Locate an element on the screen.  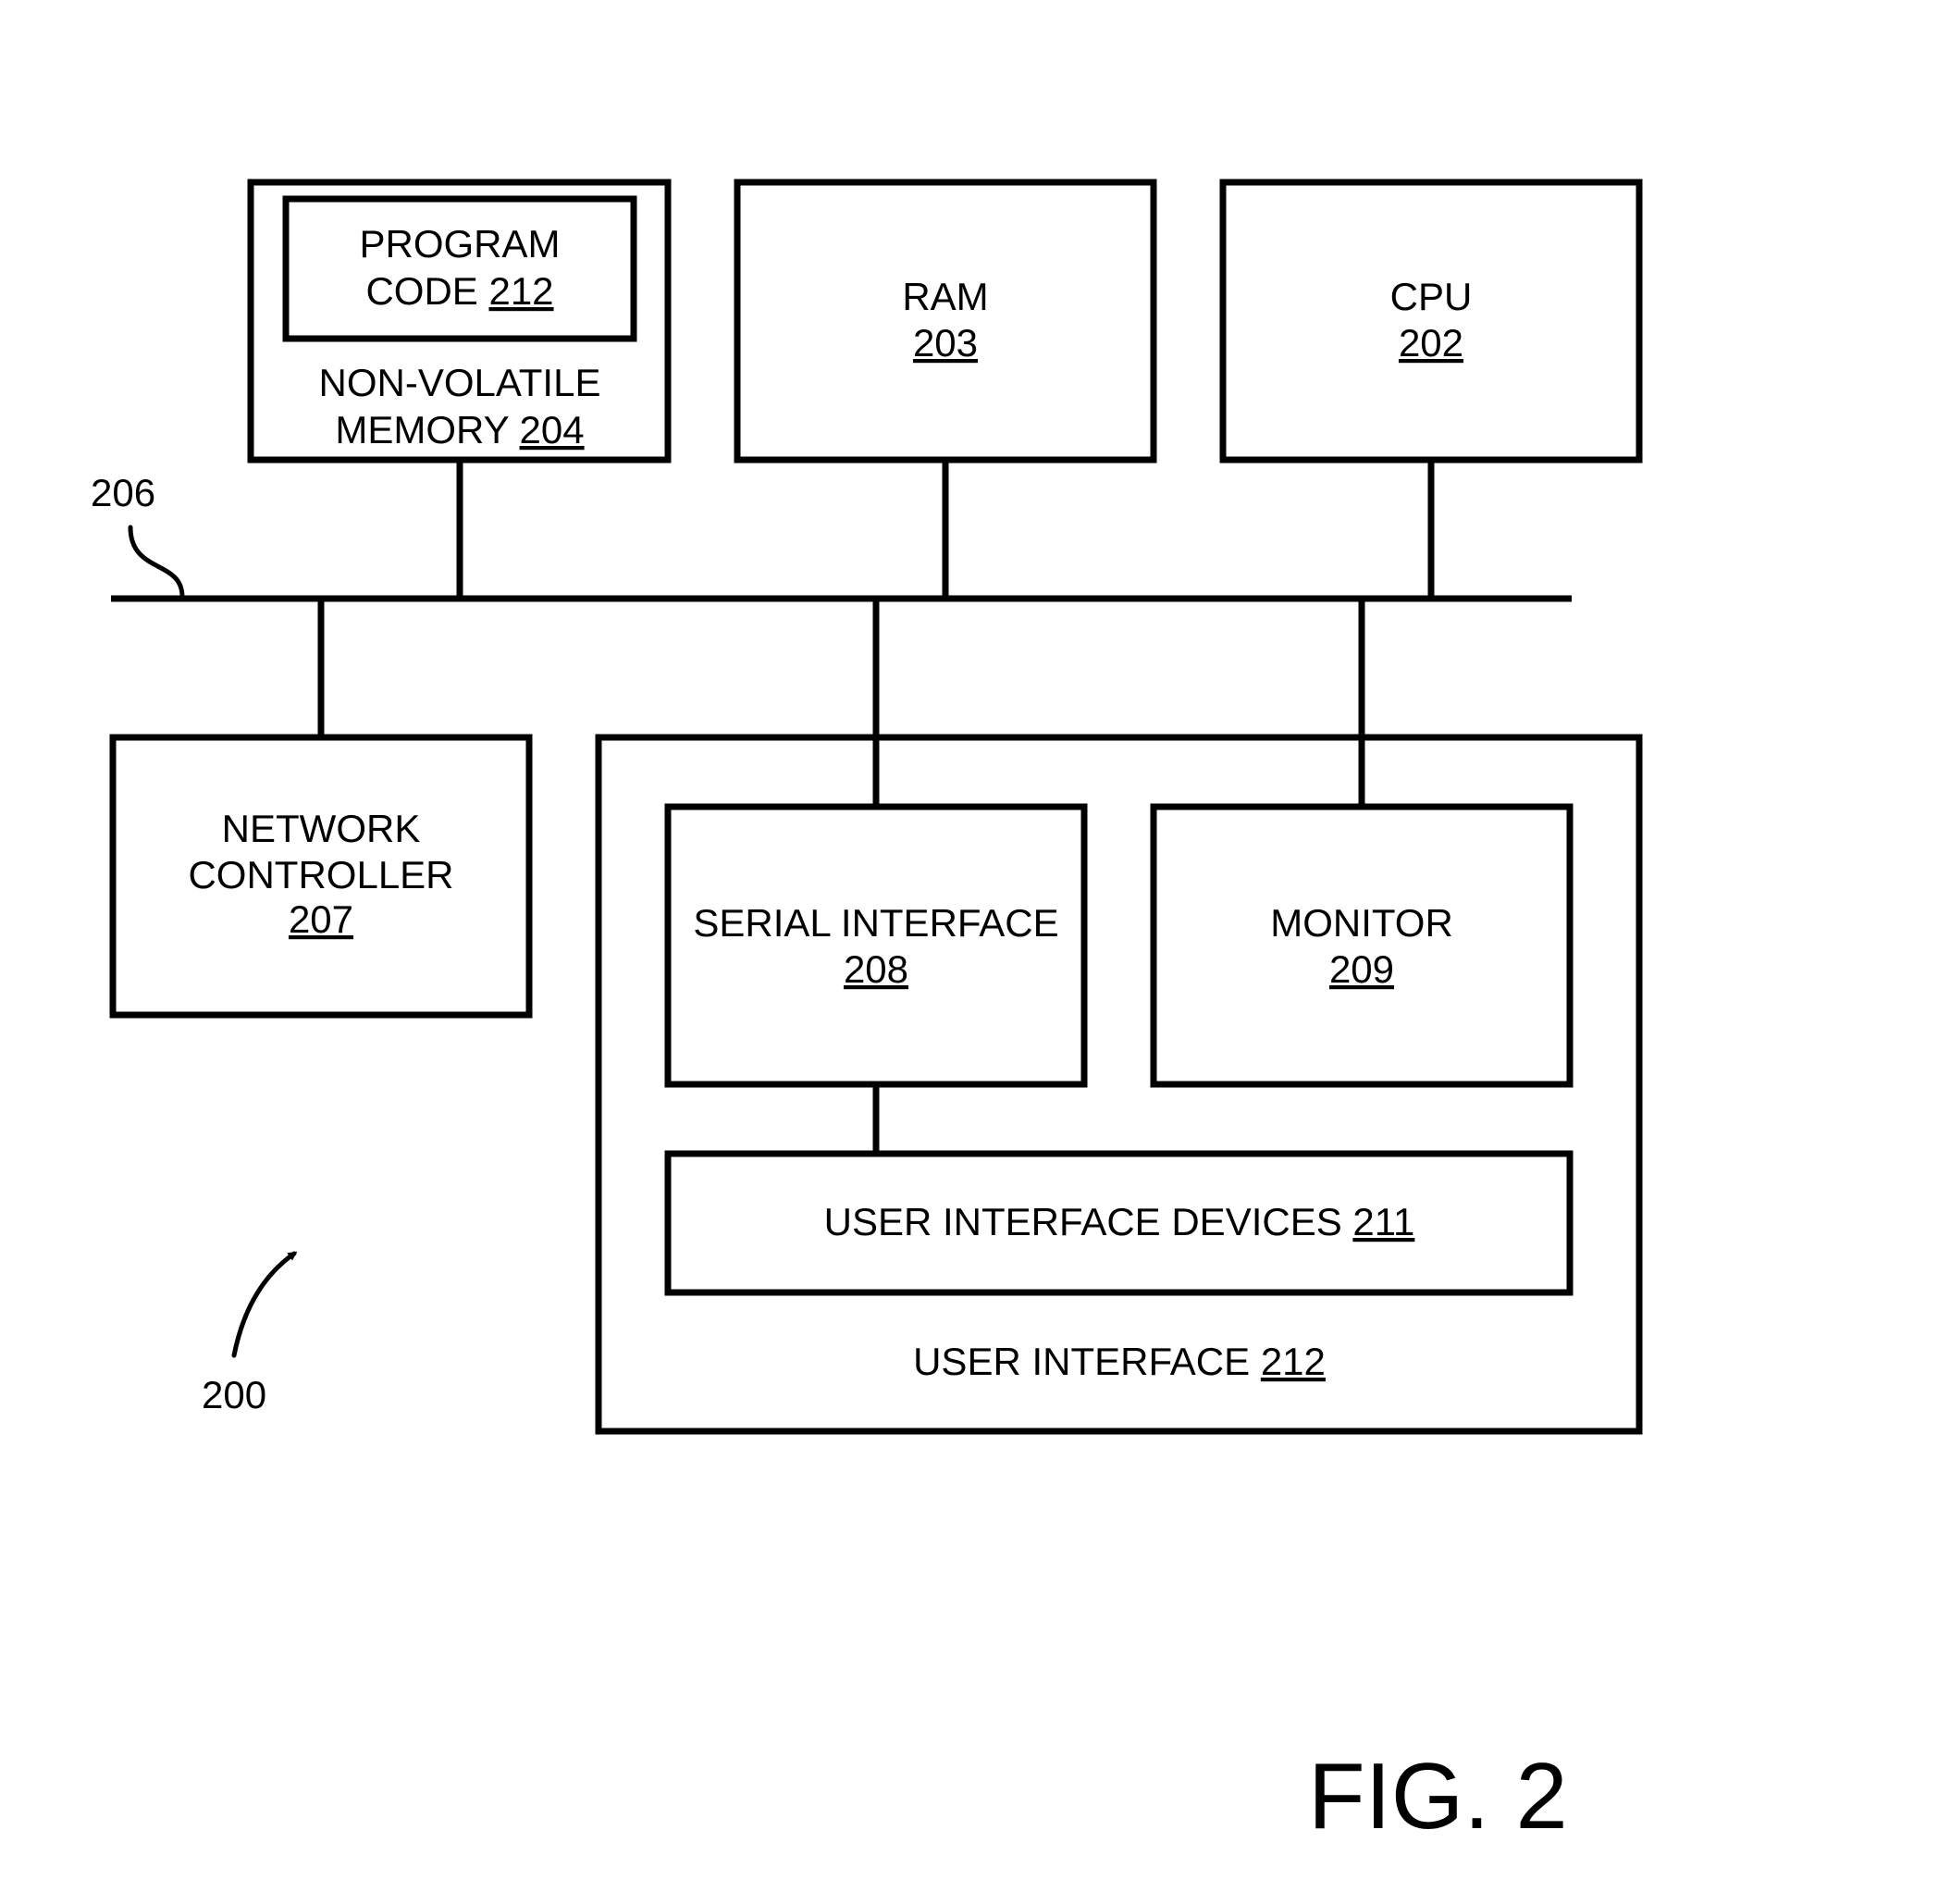
serial-interface-name: SERIAL INTERFACE is located at coordinates (875, 923).